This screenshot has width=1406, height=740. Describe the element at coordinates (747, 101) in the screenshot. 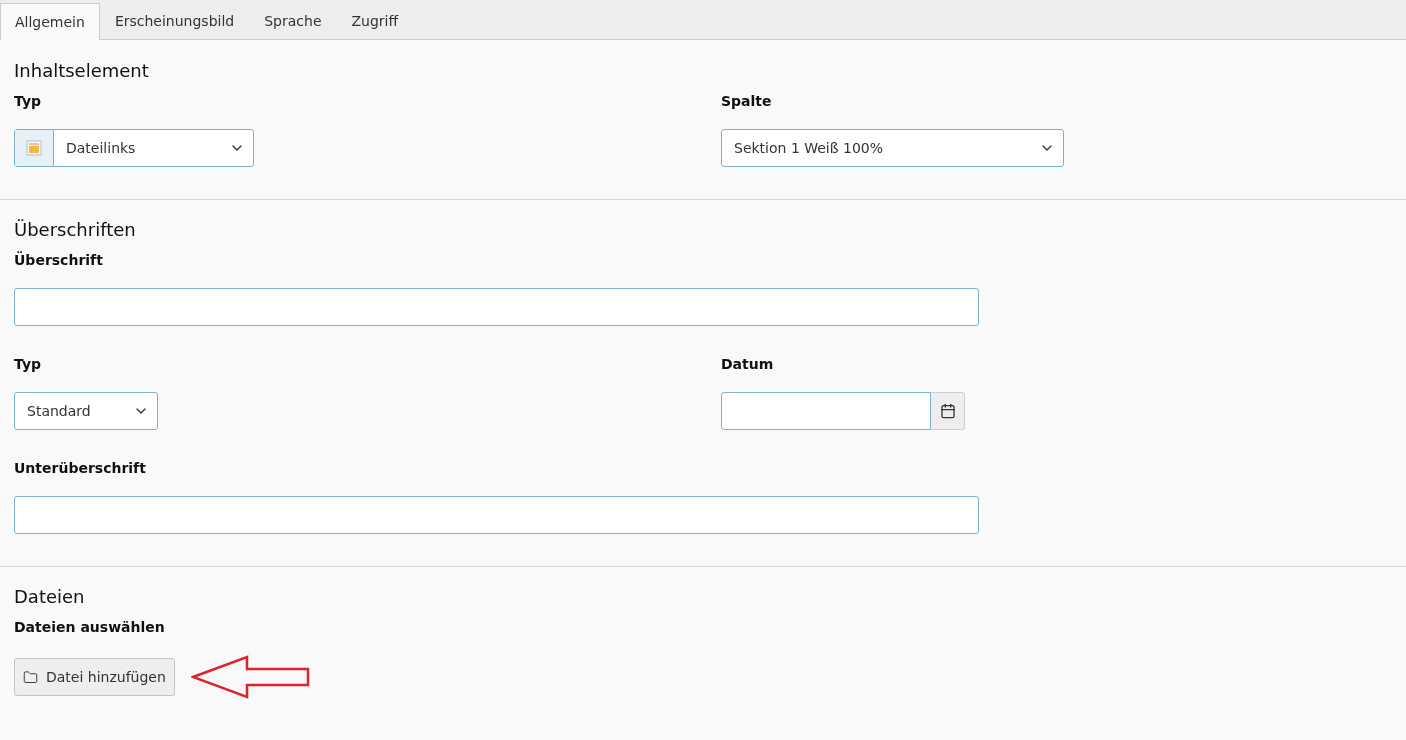

I see `field-label: Spalte` at that location.